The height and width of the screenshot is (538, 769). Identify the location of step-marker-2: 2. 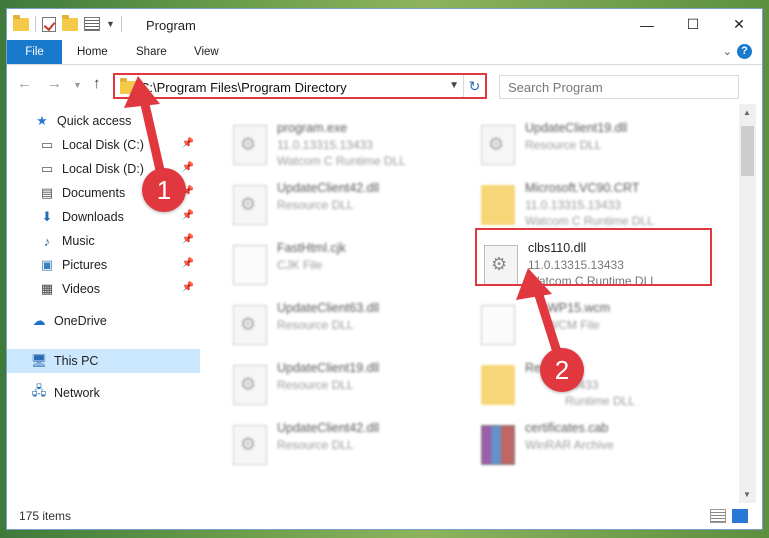
(562, 370).